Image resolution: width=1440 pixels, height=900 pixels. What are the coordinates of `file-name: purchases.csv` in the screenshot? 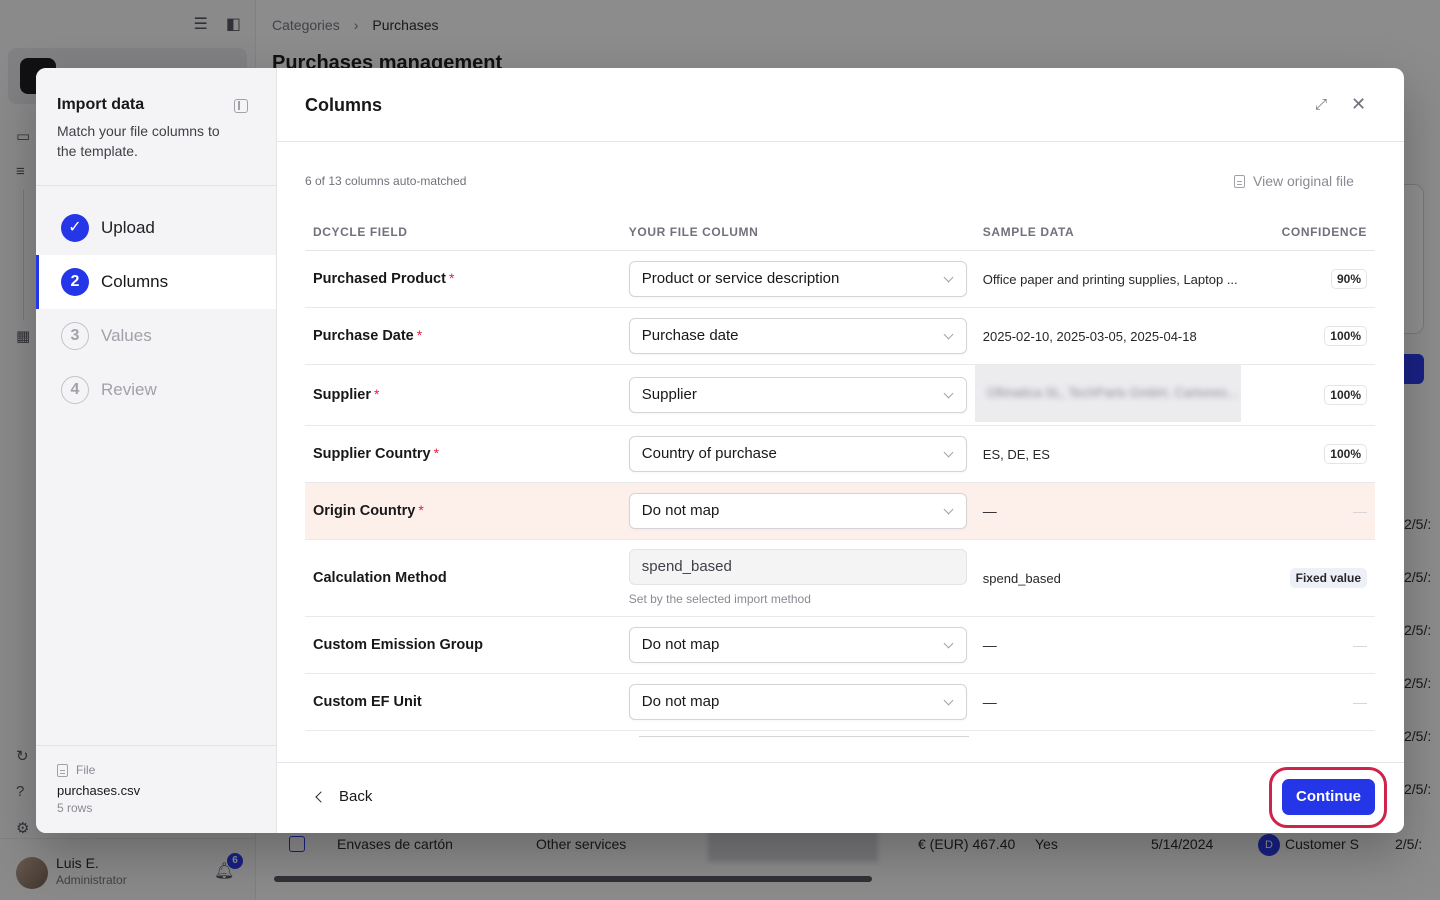 It's located at (99, 790).